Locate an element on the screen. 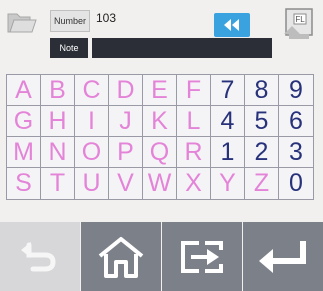  note-field is located at coordinates (182, 48).